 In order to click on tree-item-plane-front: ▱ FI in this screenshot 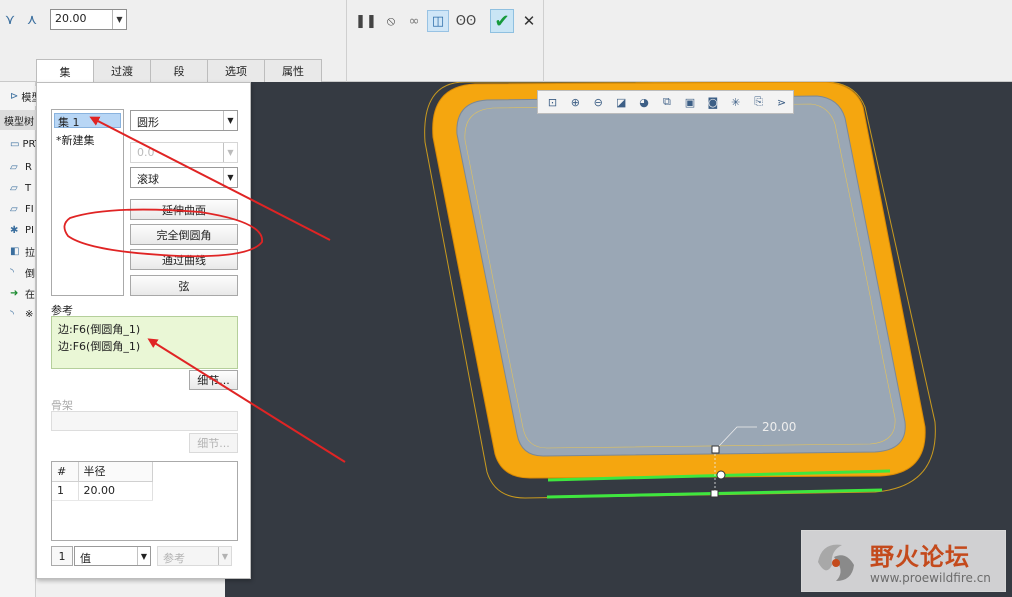, I will do `click(18, 209)`.